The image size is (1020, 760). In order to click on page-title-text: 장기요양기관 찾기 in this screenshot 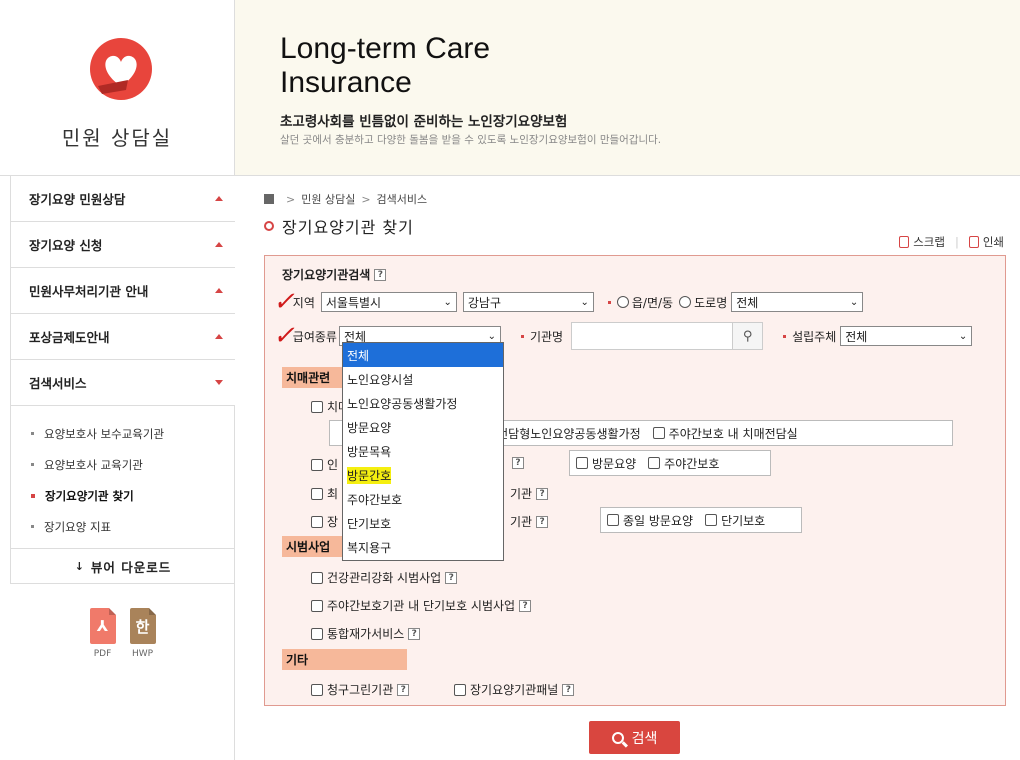, I will do `click(348, 227)`.